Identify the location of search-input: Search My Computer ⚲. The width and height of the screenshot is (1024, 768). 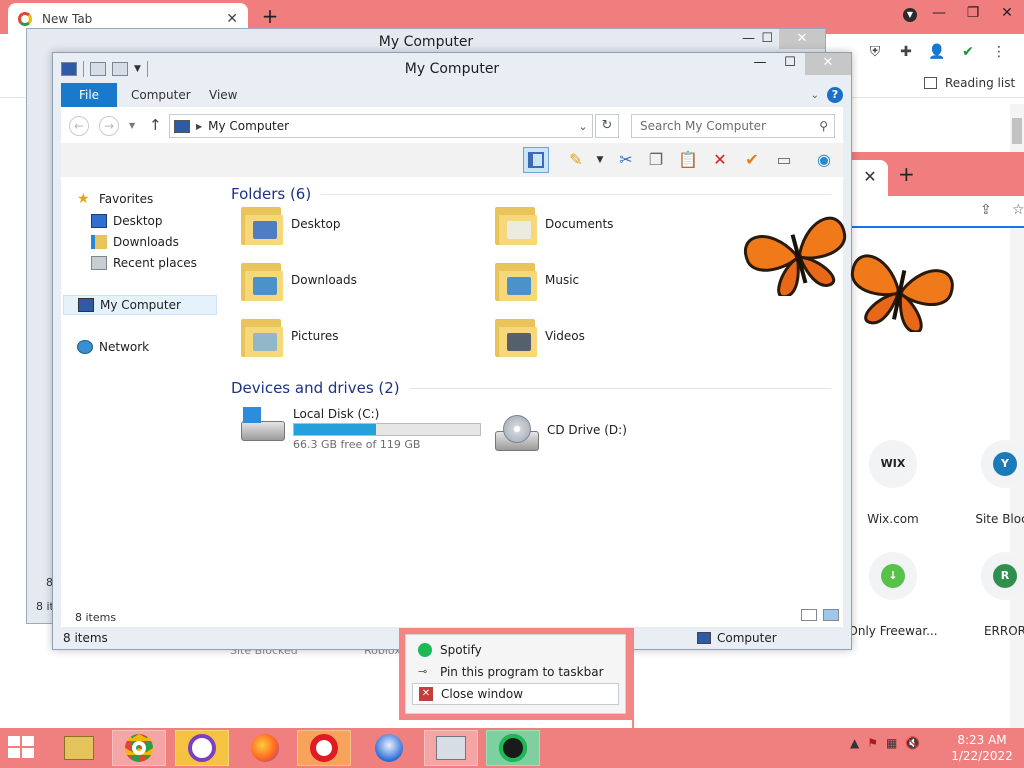
(733, 126).